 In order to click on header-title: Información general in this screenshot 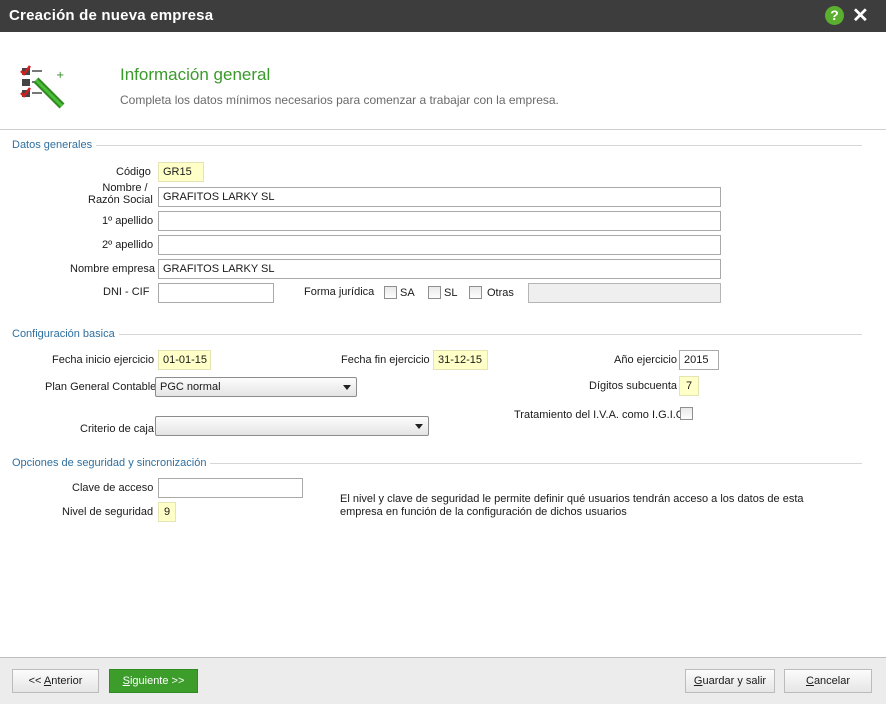, I will do `click(195, 74)`.